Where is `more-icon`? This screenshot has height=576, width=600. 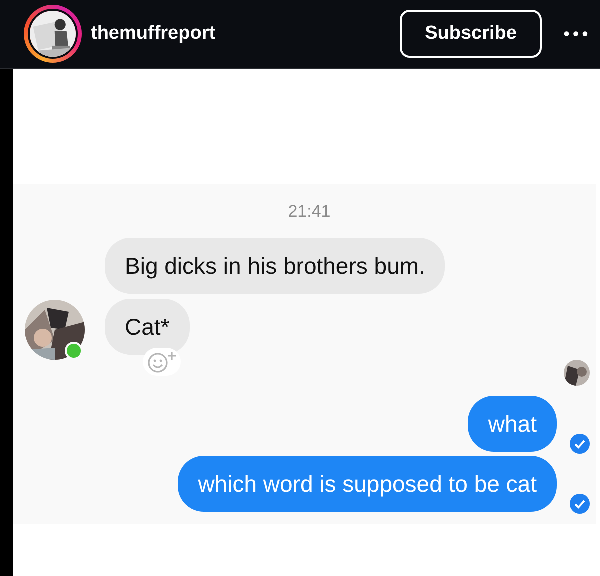
more-icon is located at coordinates (576, 34).